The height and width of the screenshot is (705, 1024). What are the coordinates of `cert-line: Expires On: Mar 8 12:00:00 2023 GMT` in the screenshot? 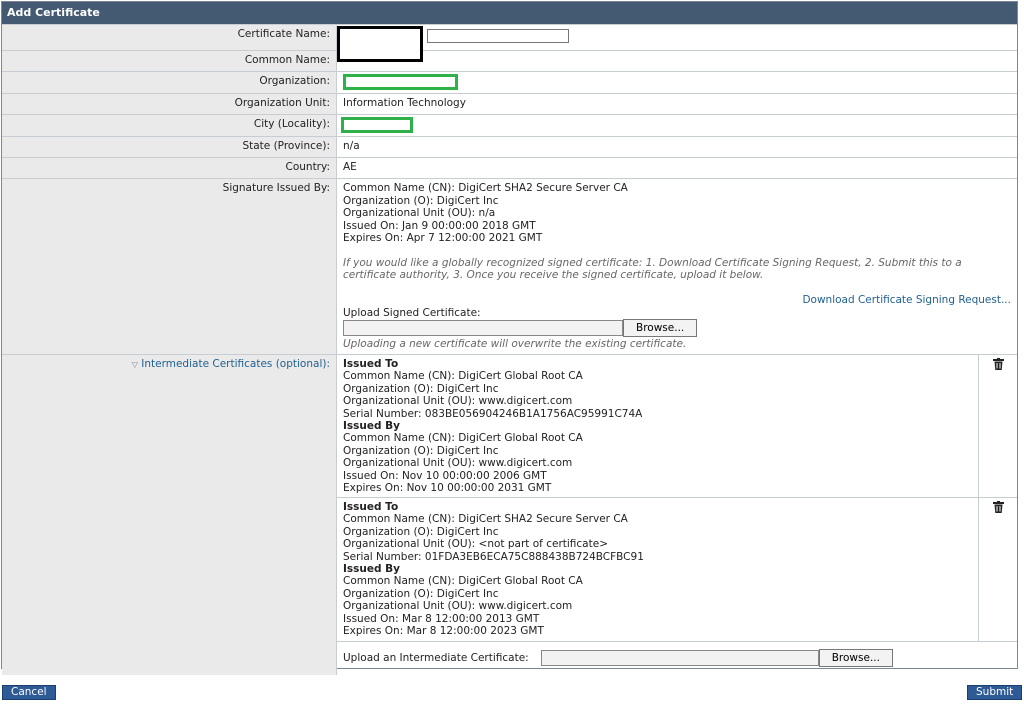 It's located at (443, 631).